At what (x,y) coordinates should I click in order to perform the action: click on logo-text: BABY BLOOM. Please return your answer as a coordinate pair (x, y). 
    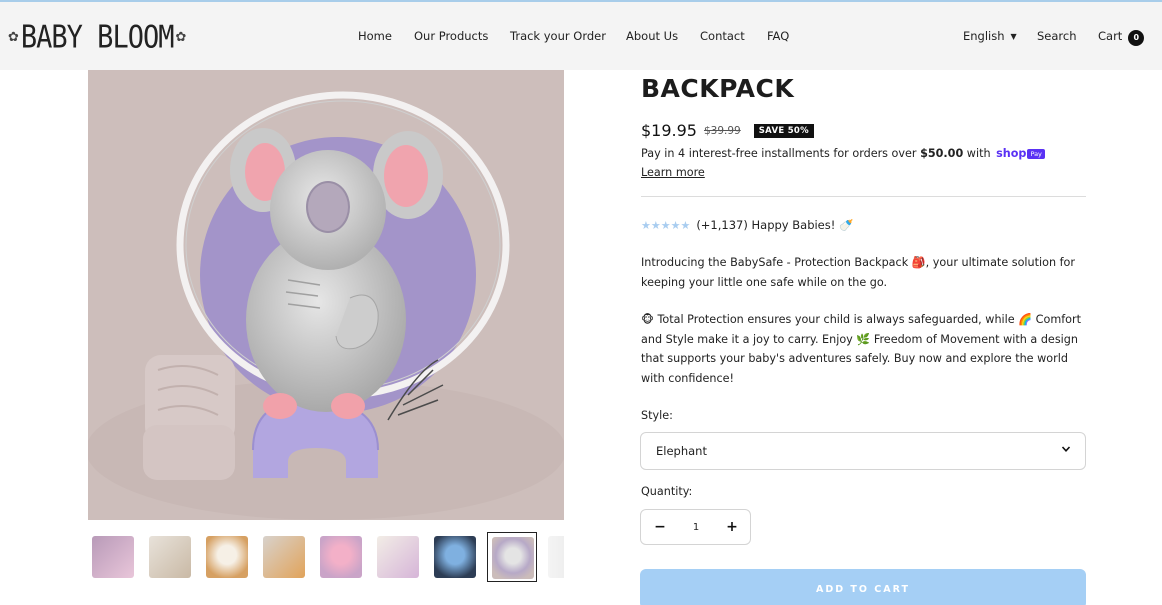
    Looking at the image, I should click on (97, 37).